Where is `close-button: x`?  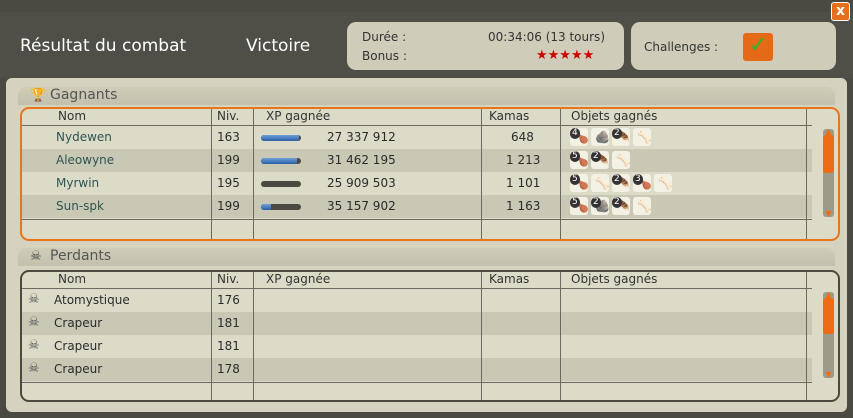
close-button: x is located at coordinates (840, 11).